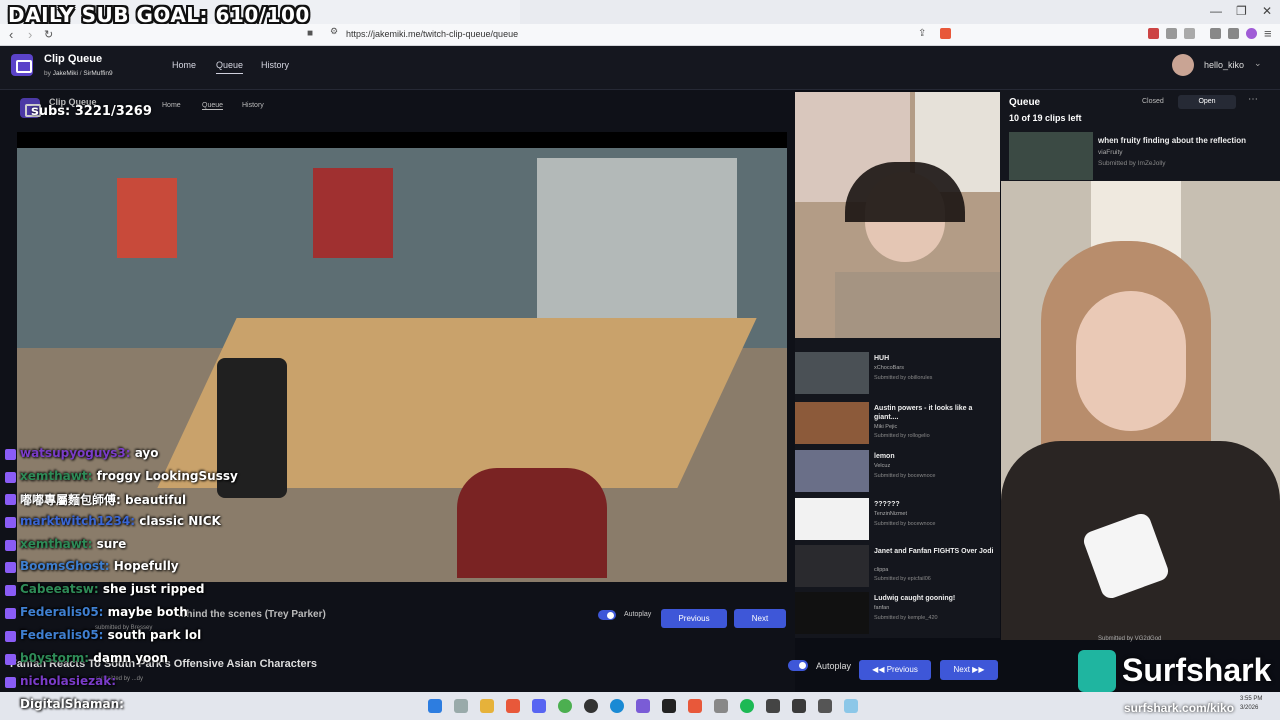 The height and width of the screenshot is (720, 1280). Describe the element at coordinates (230, 67) in the screenshot. I see `nav-queue: Queue` at that location.